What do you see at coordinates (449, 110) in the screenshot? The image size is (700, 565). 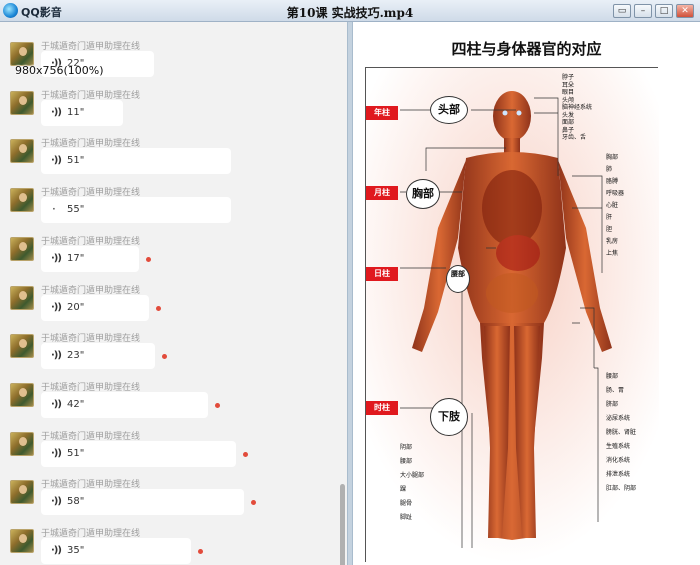 I see `region-head: 头部` at bounding box center [449, 110].